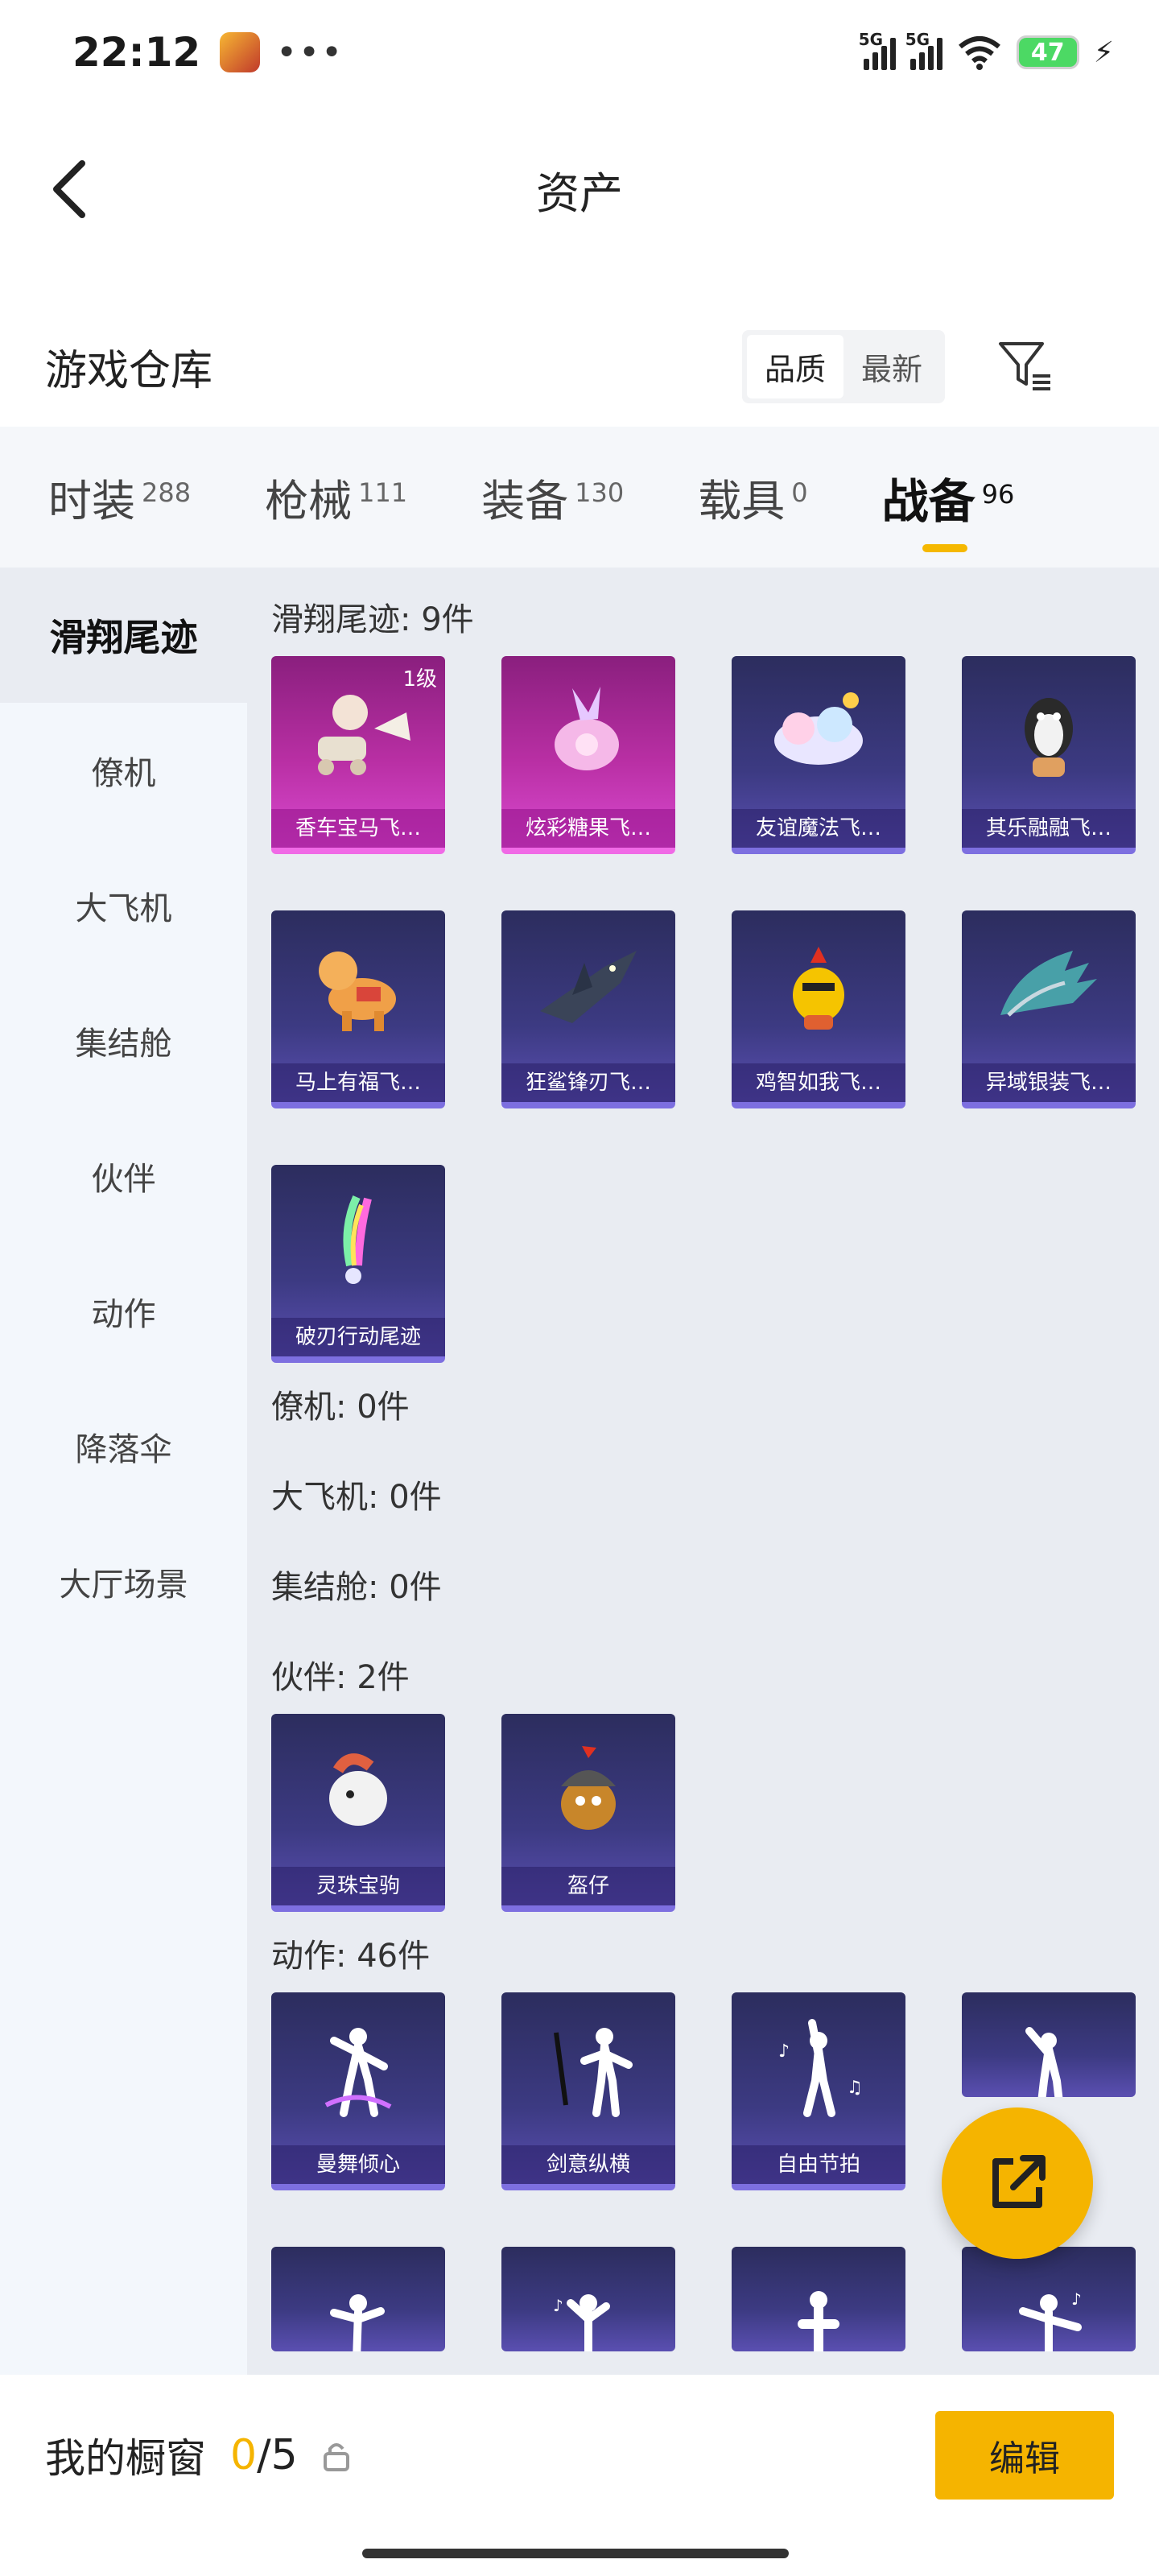 This screenshot has width=1159, height=2576. Describe the element at coordinates (1024, 2455) in the screenshot. I see `edit-button: 编辑` at that location.